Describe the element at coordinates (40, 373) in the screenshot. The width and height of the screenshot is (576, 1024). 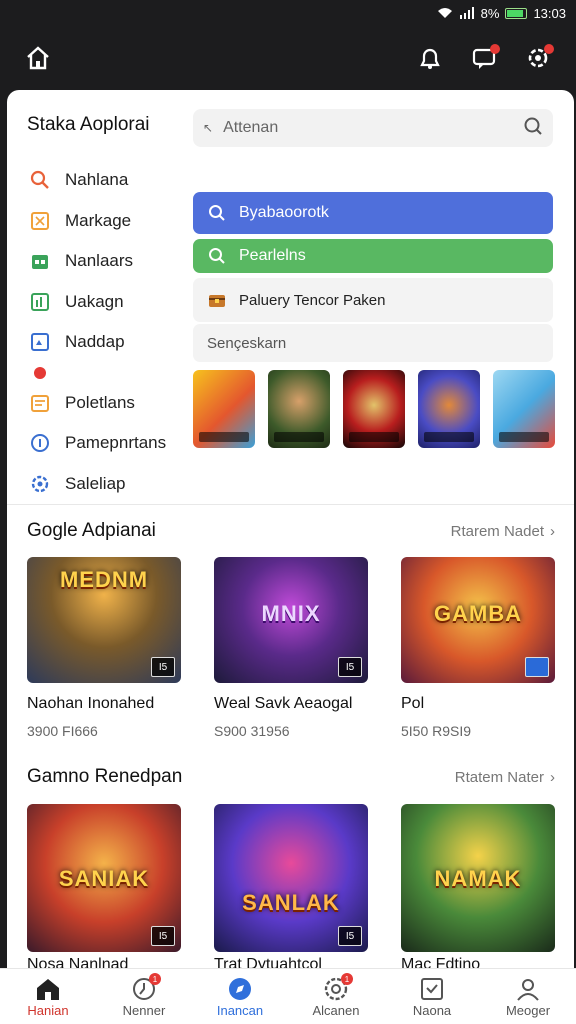
I see `red-dot-icon` at that location.